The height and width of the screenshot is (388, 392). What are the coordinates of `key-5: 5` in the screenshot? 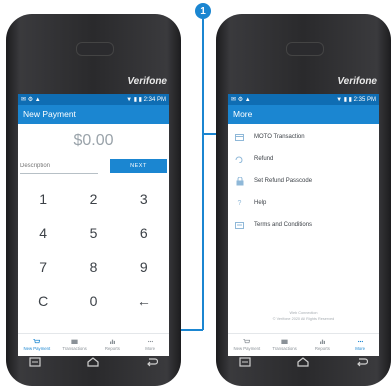 It's located at (93, 233).